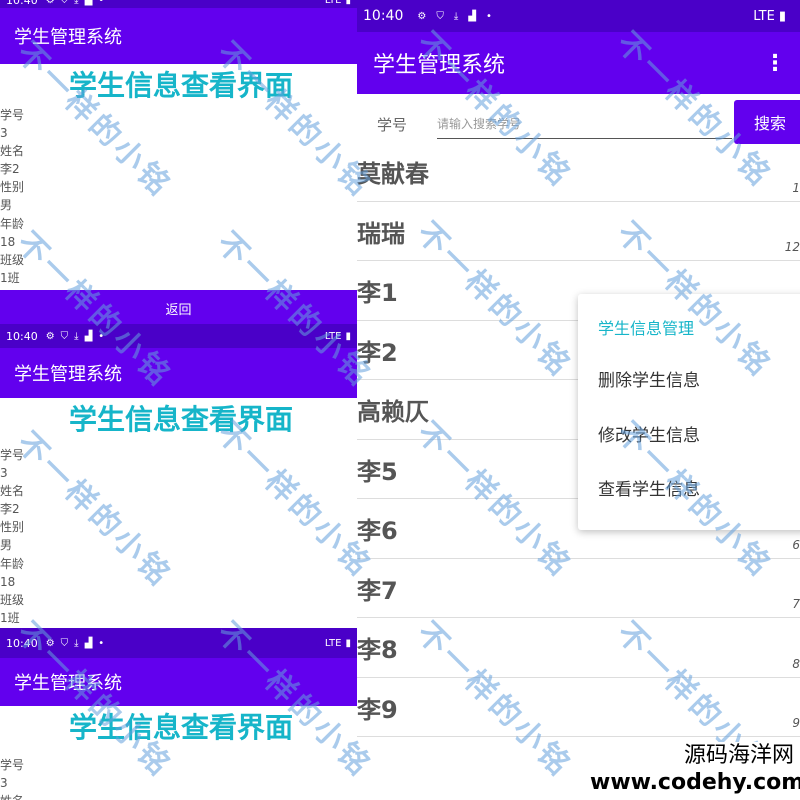 The width and height of the screenshot is (800, 800). I want to click on student-number: 6, so click(796, 544).